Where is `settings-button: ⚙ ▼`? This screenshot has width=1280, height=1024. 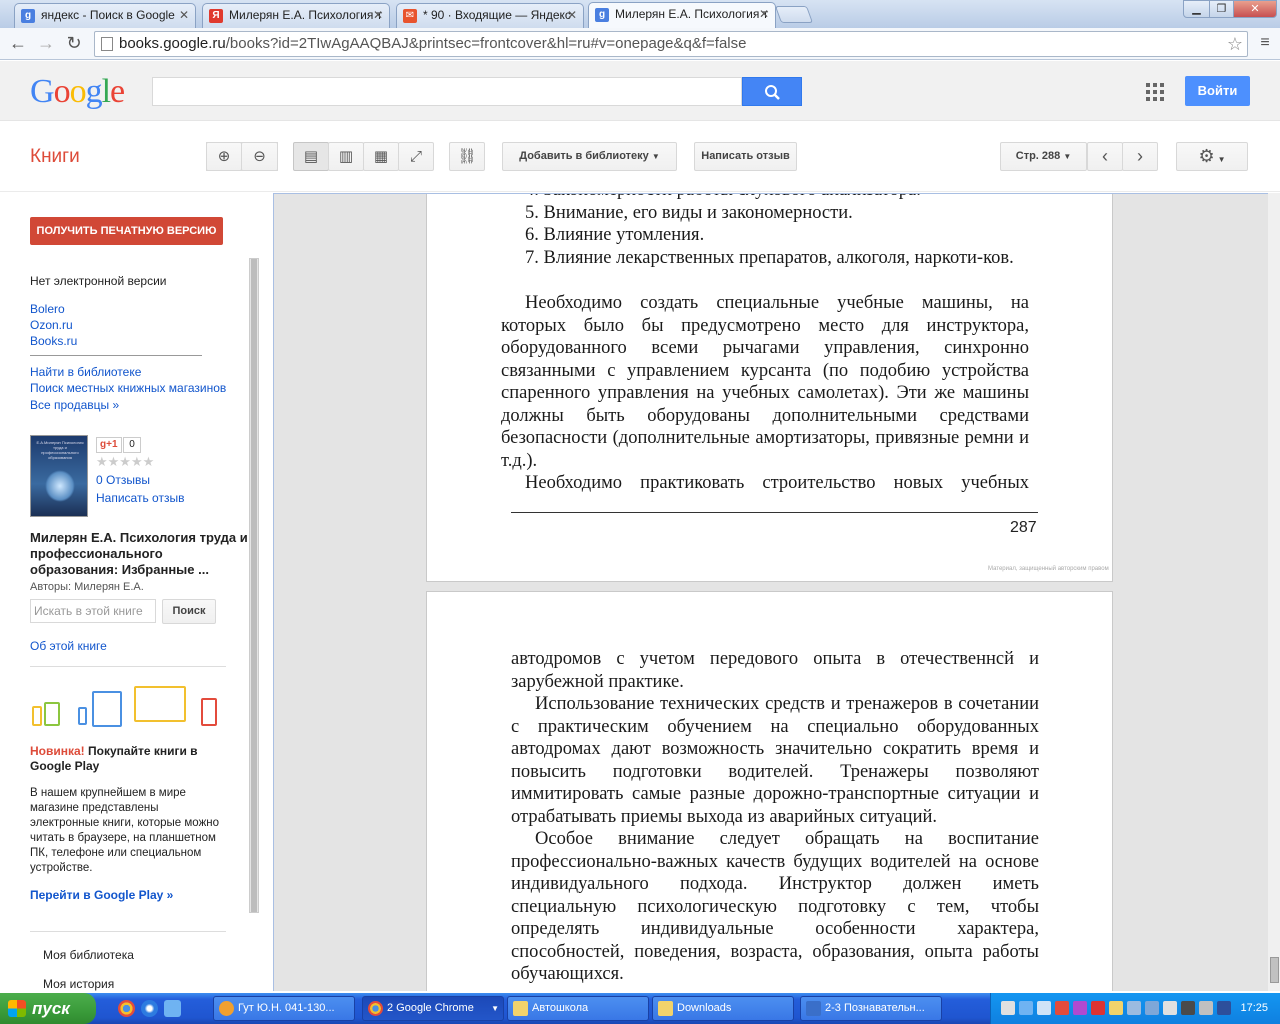
settings-button: ⚙ ▼ is located at coordinates (1212, 156).